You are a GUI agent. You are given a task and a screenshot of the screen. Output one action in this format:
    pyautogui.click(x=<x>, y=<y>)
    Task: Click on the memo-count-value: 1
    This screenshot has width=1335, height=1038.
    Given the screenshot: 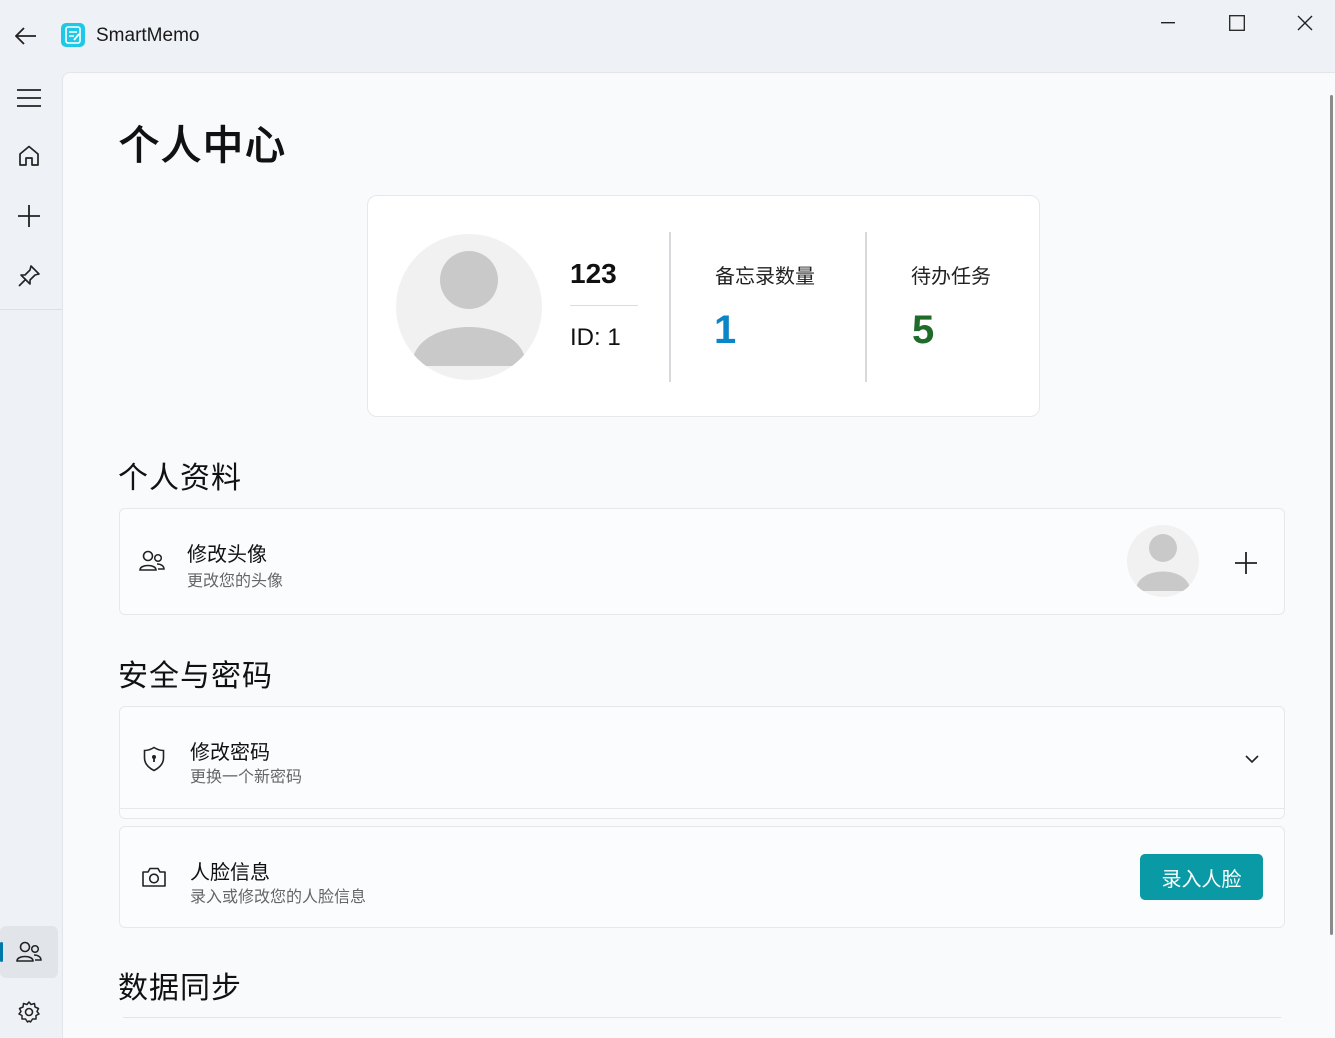 What is the action you would take?
    pyautogui.click(x=725, y=330)
    